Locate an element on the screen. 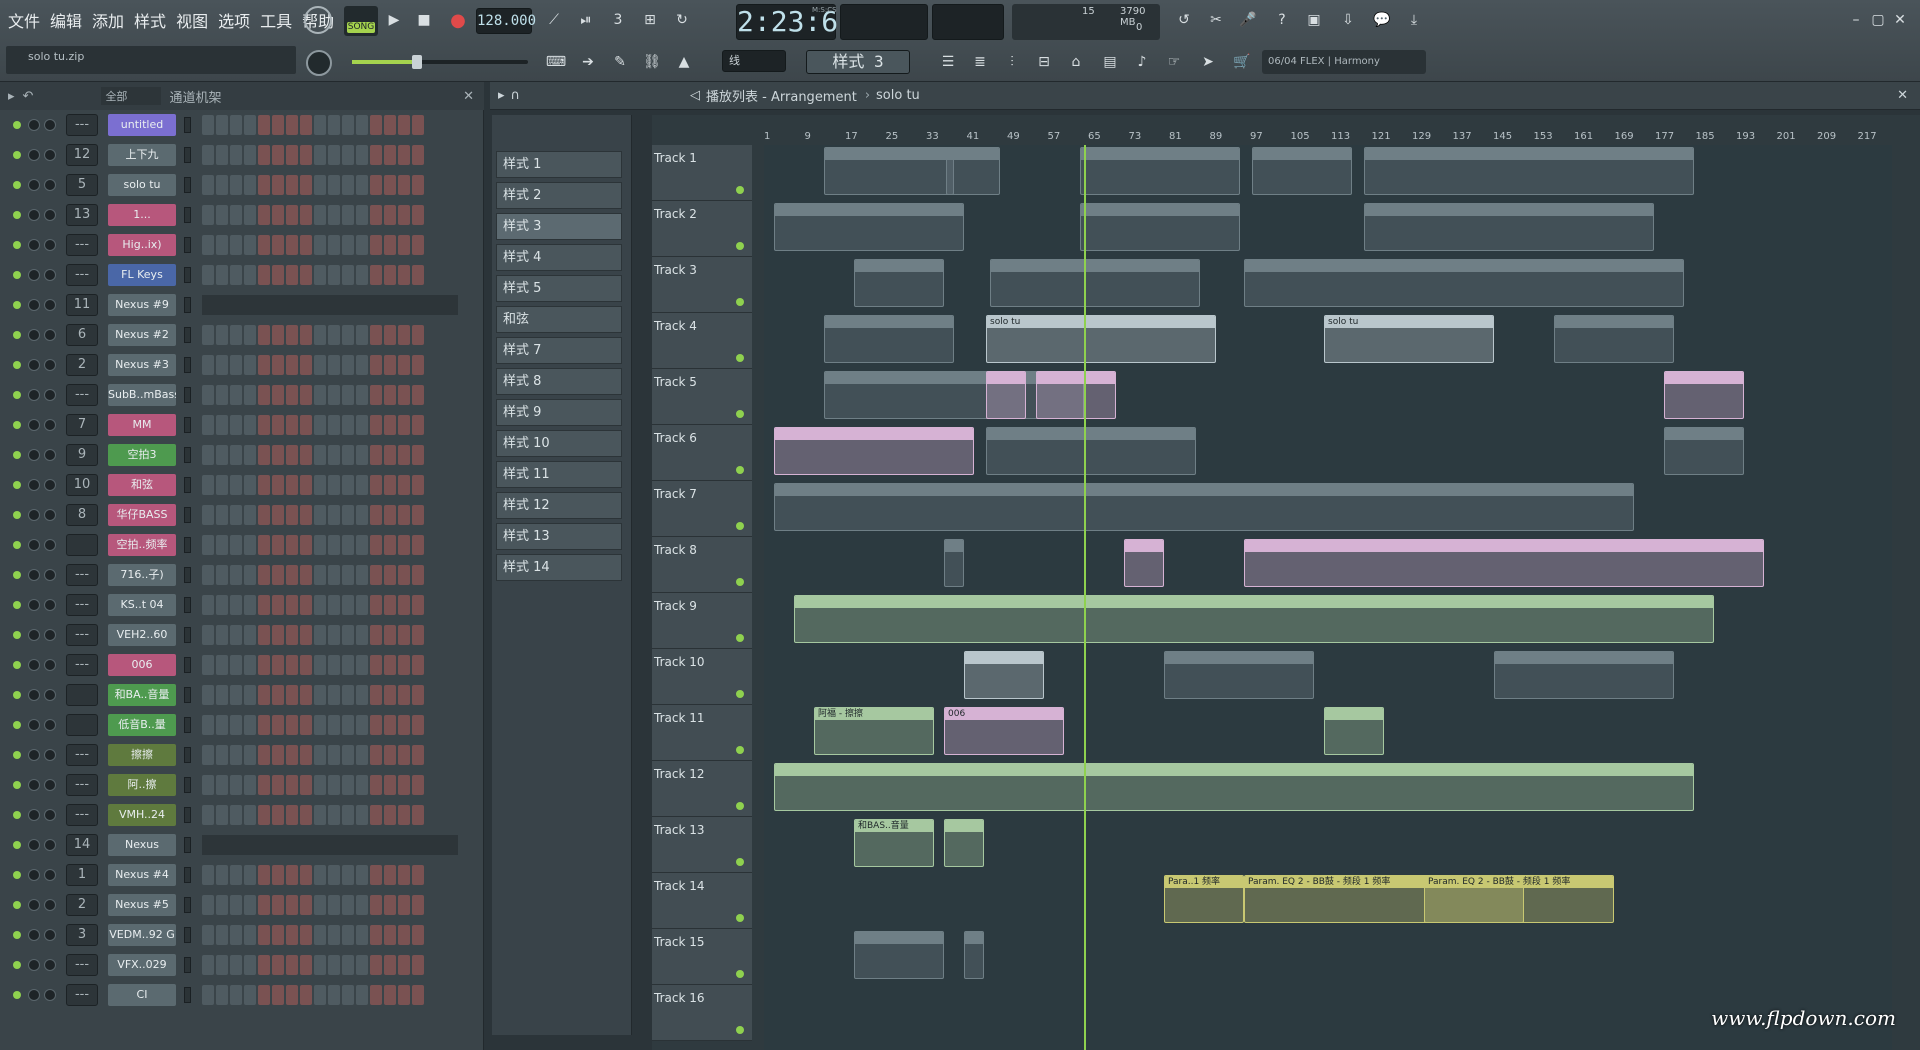 Image resolution: width=1920 pixels, height=1050 pixels. pitch-knob is located at coordinates (319, 63).